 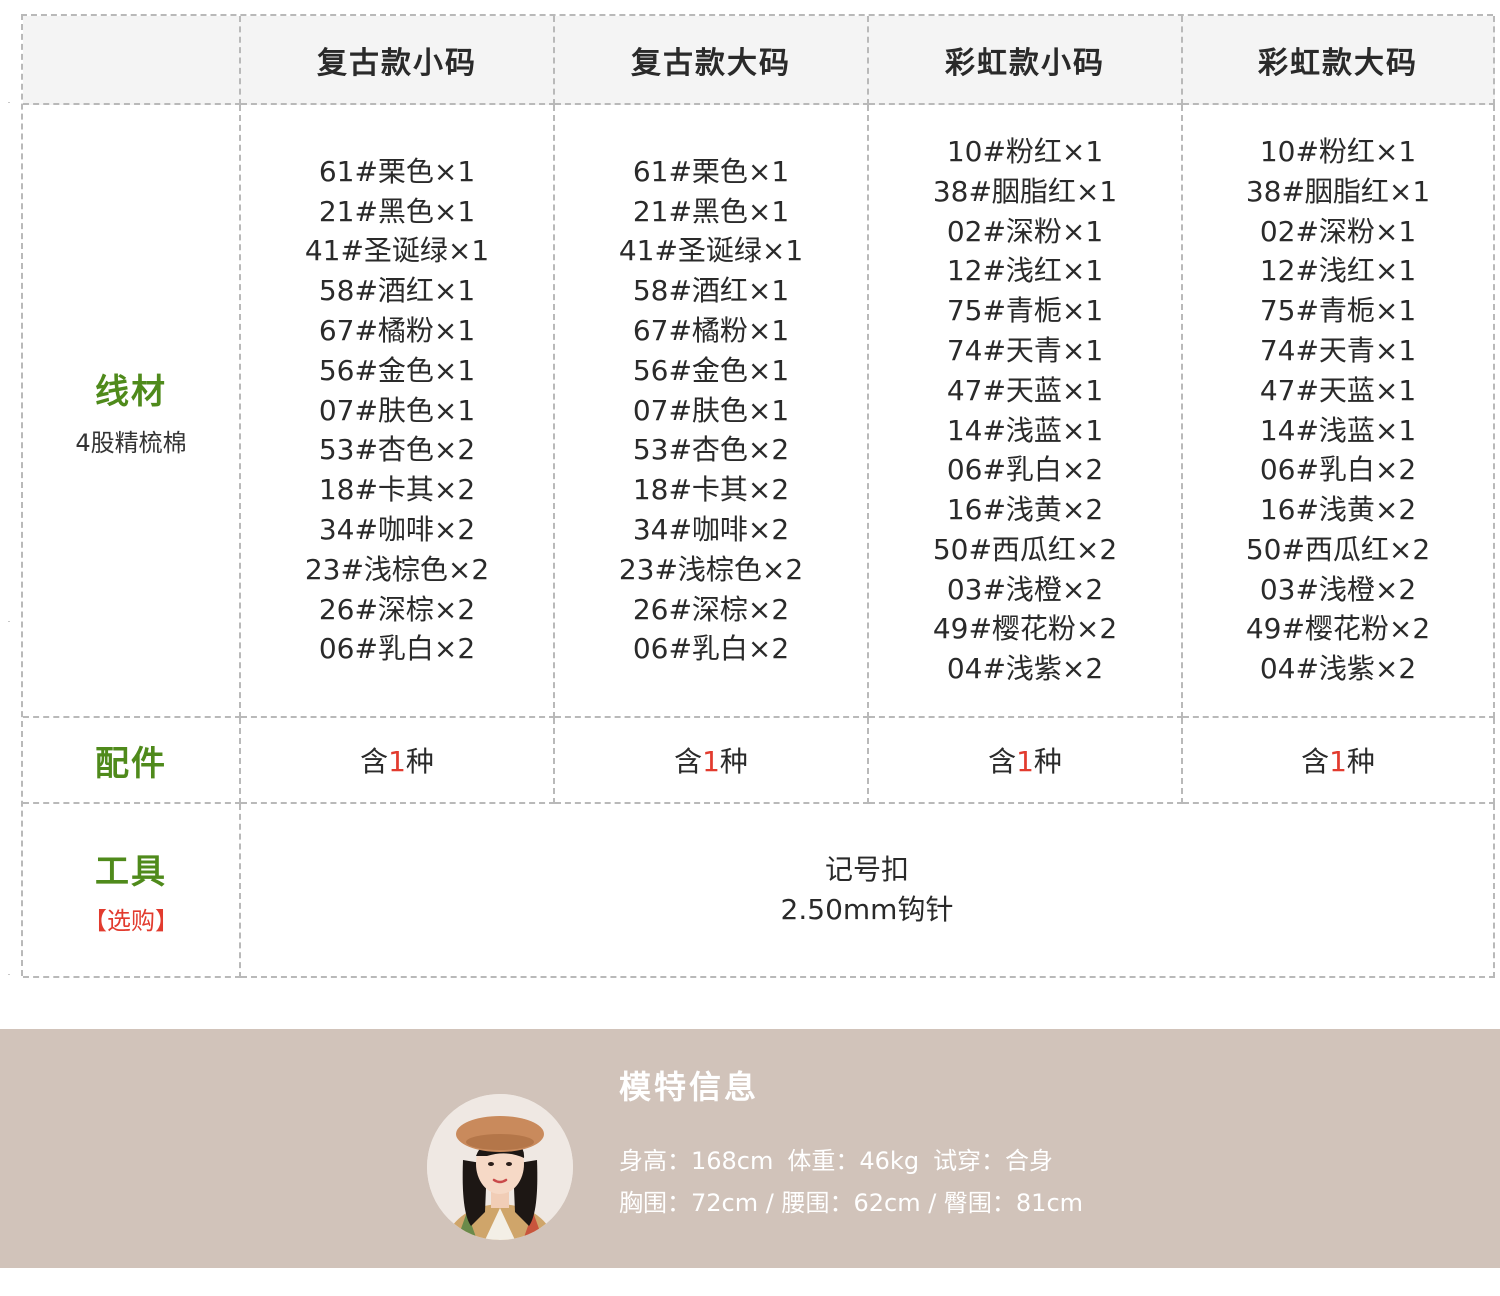 I want to click on tool-item: 2.50mm钩针, so click(x=867, y=909).